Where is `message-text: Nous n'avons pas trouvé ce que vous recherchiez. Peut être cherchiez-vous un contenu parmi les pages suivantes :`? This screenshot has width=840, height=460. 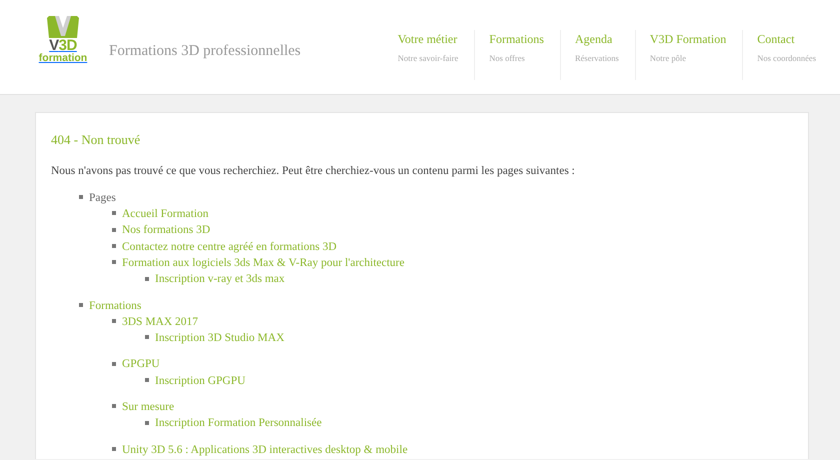
message-text: Nous n'avons pas trouvé ce que vous recherchiez. Peut être cherchiez-vous un contenu parmi les pages suivantes : is located at coordinates (313, 171).